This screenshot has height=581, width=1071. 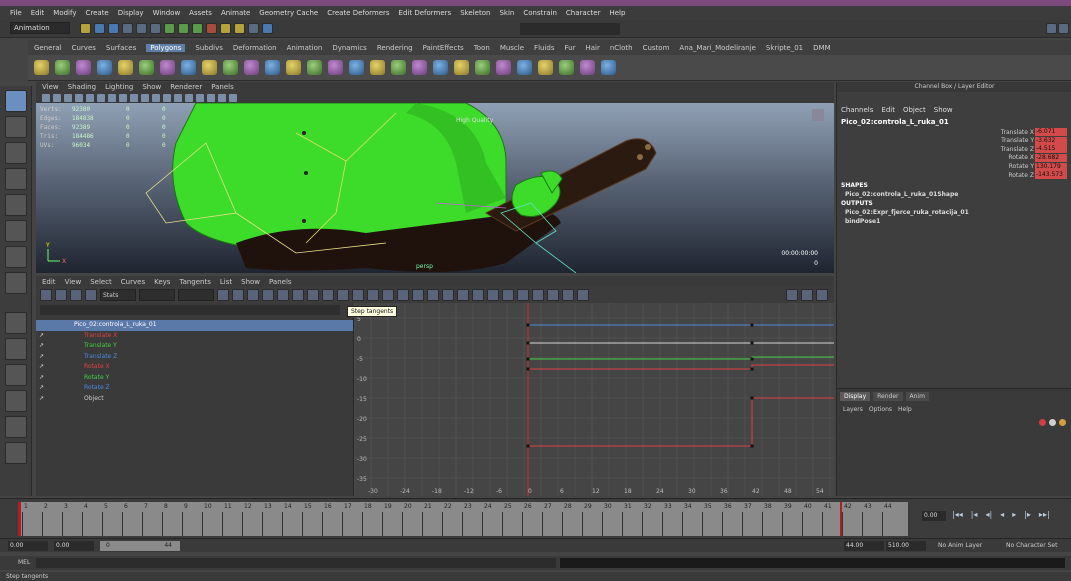 What do you see at coordinates (821, 48) in the screenshot?
I see `shelf-tab-dmm: DMM` at bounding box center [821, 48].